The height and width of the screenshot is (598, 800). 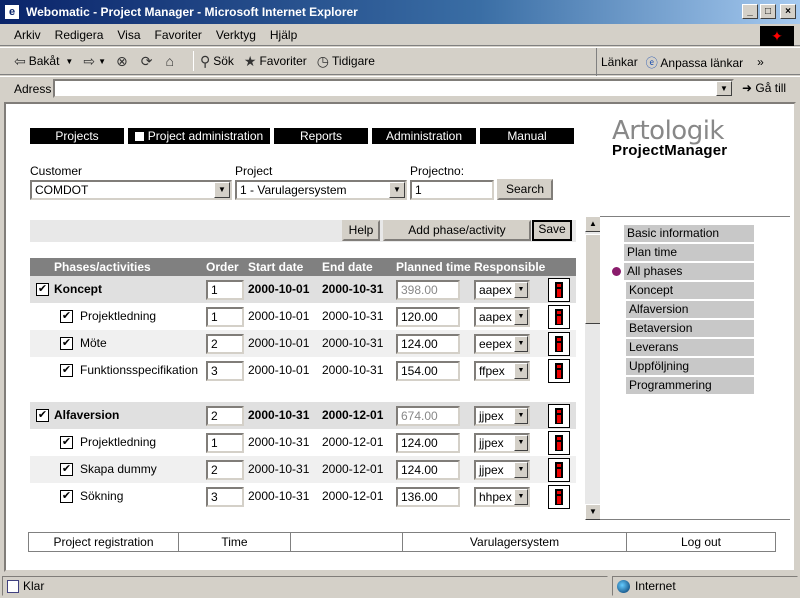 What do you see at coordinates (283, 35) in the screenshot?
I see `menu-hjalp: Hjälp` at bounding box center [283, 35].